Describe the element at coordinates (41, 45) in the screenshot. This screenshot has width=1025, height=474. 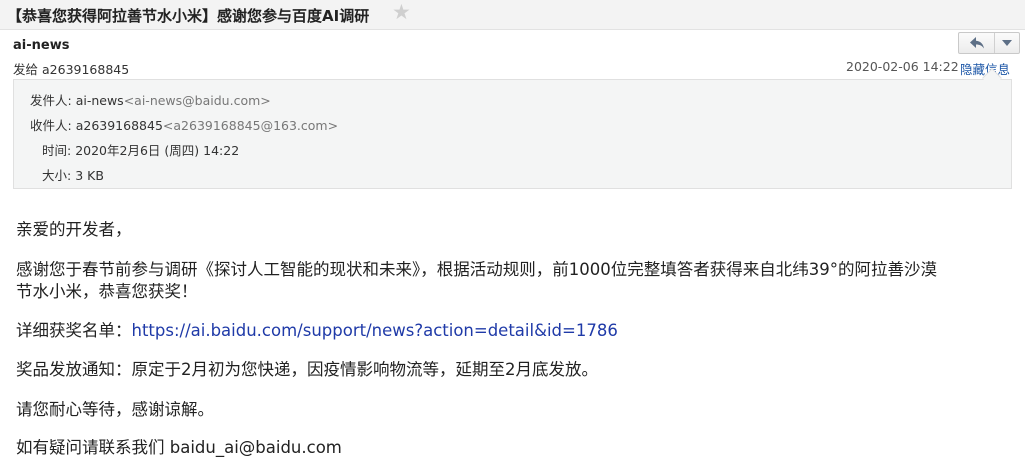
I see `sender-name: ai-news` at that location.